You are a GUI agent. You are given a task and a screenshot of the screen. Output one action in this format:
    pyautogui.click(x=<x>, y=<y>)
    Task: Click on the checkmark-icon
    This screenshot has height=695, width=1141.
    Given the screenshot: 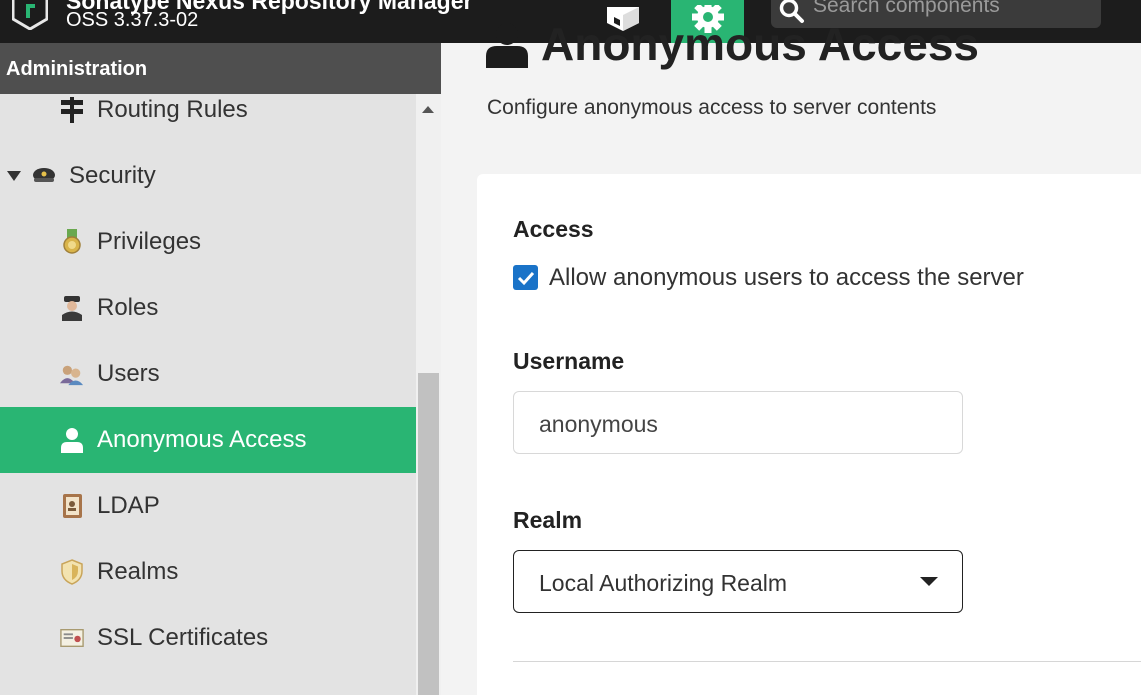 What is the action you would take?
    pyautogui.click(x=525, y=278)
    